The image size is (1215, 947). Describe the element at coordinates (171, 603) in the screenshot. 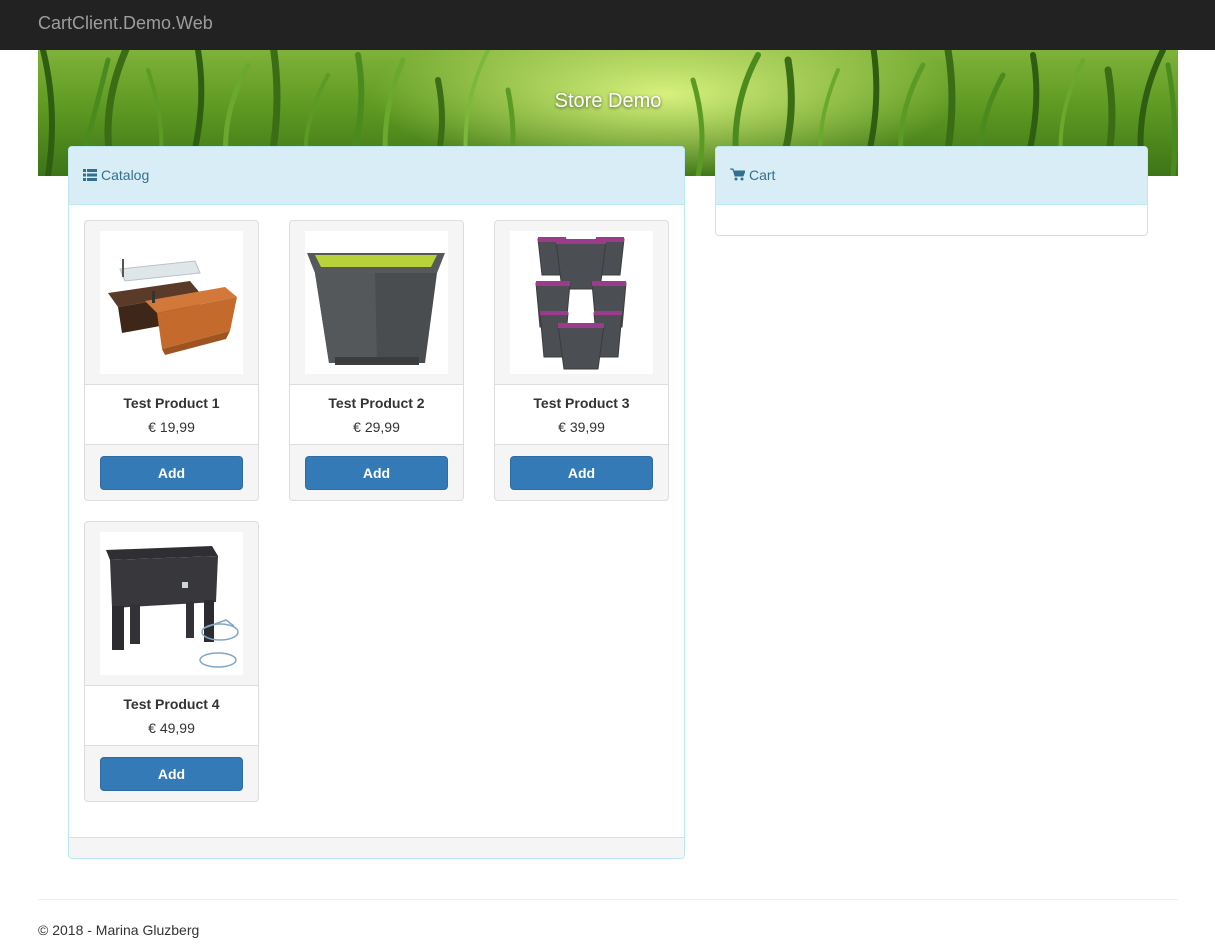

I see `raised-planter-image` at that location.